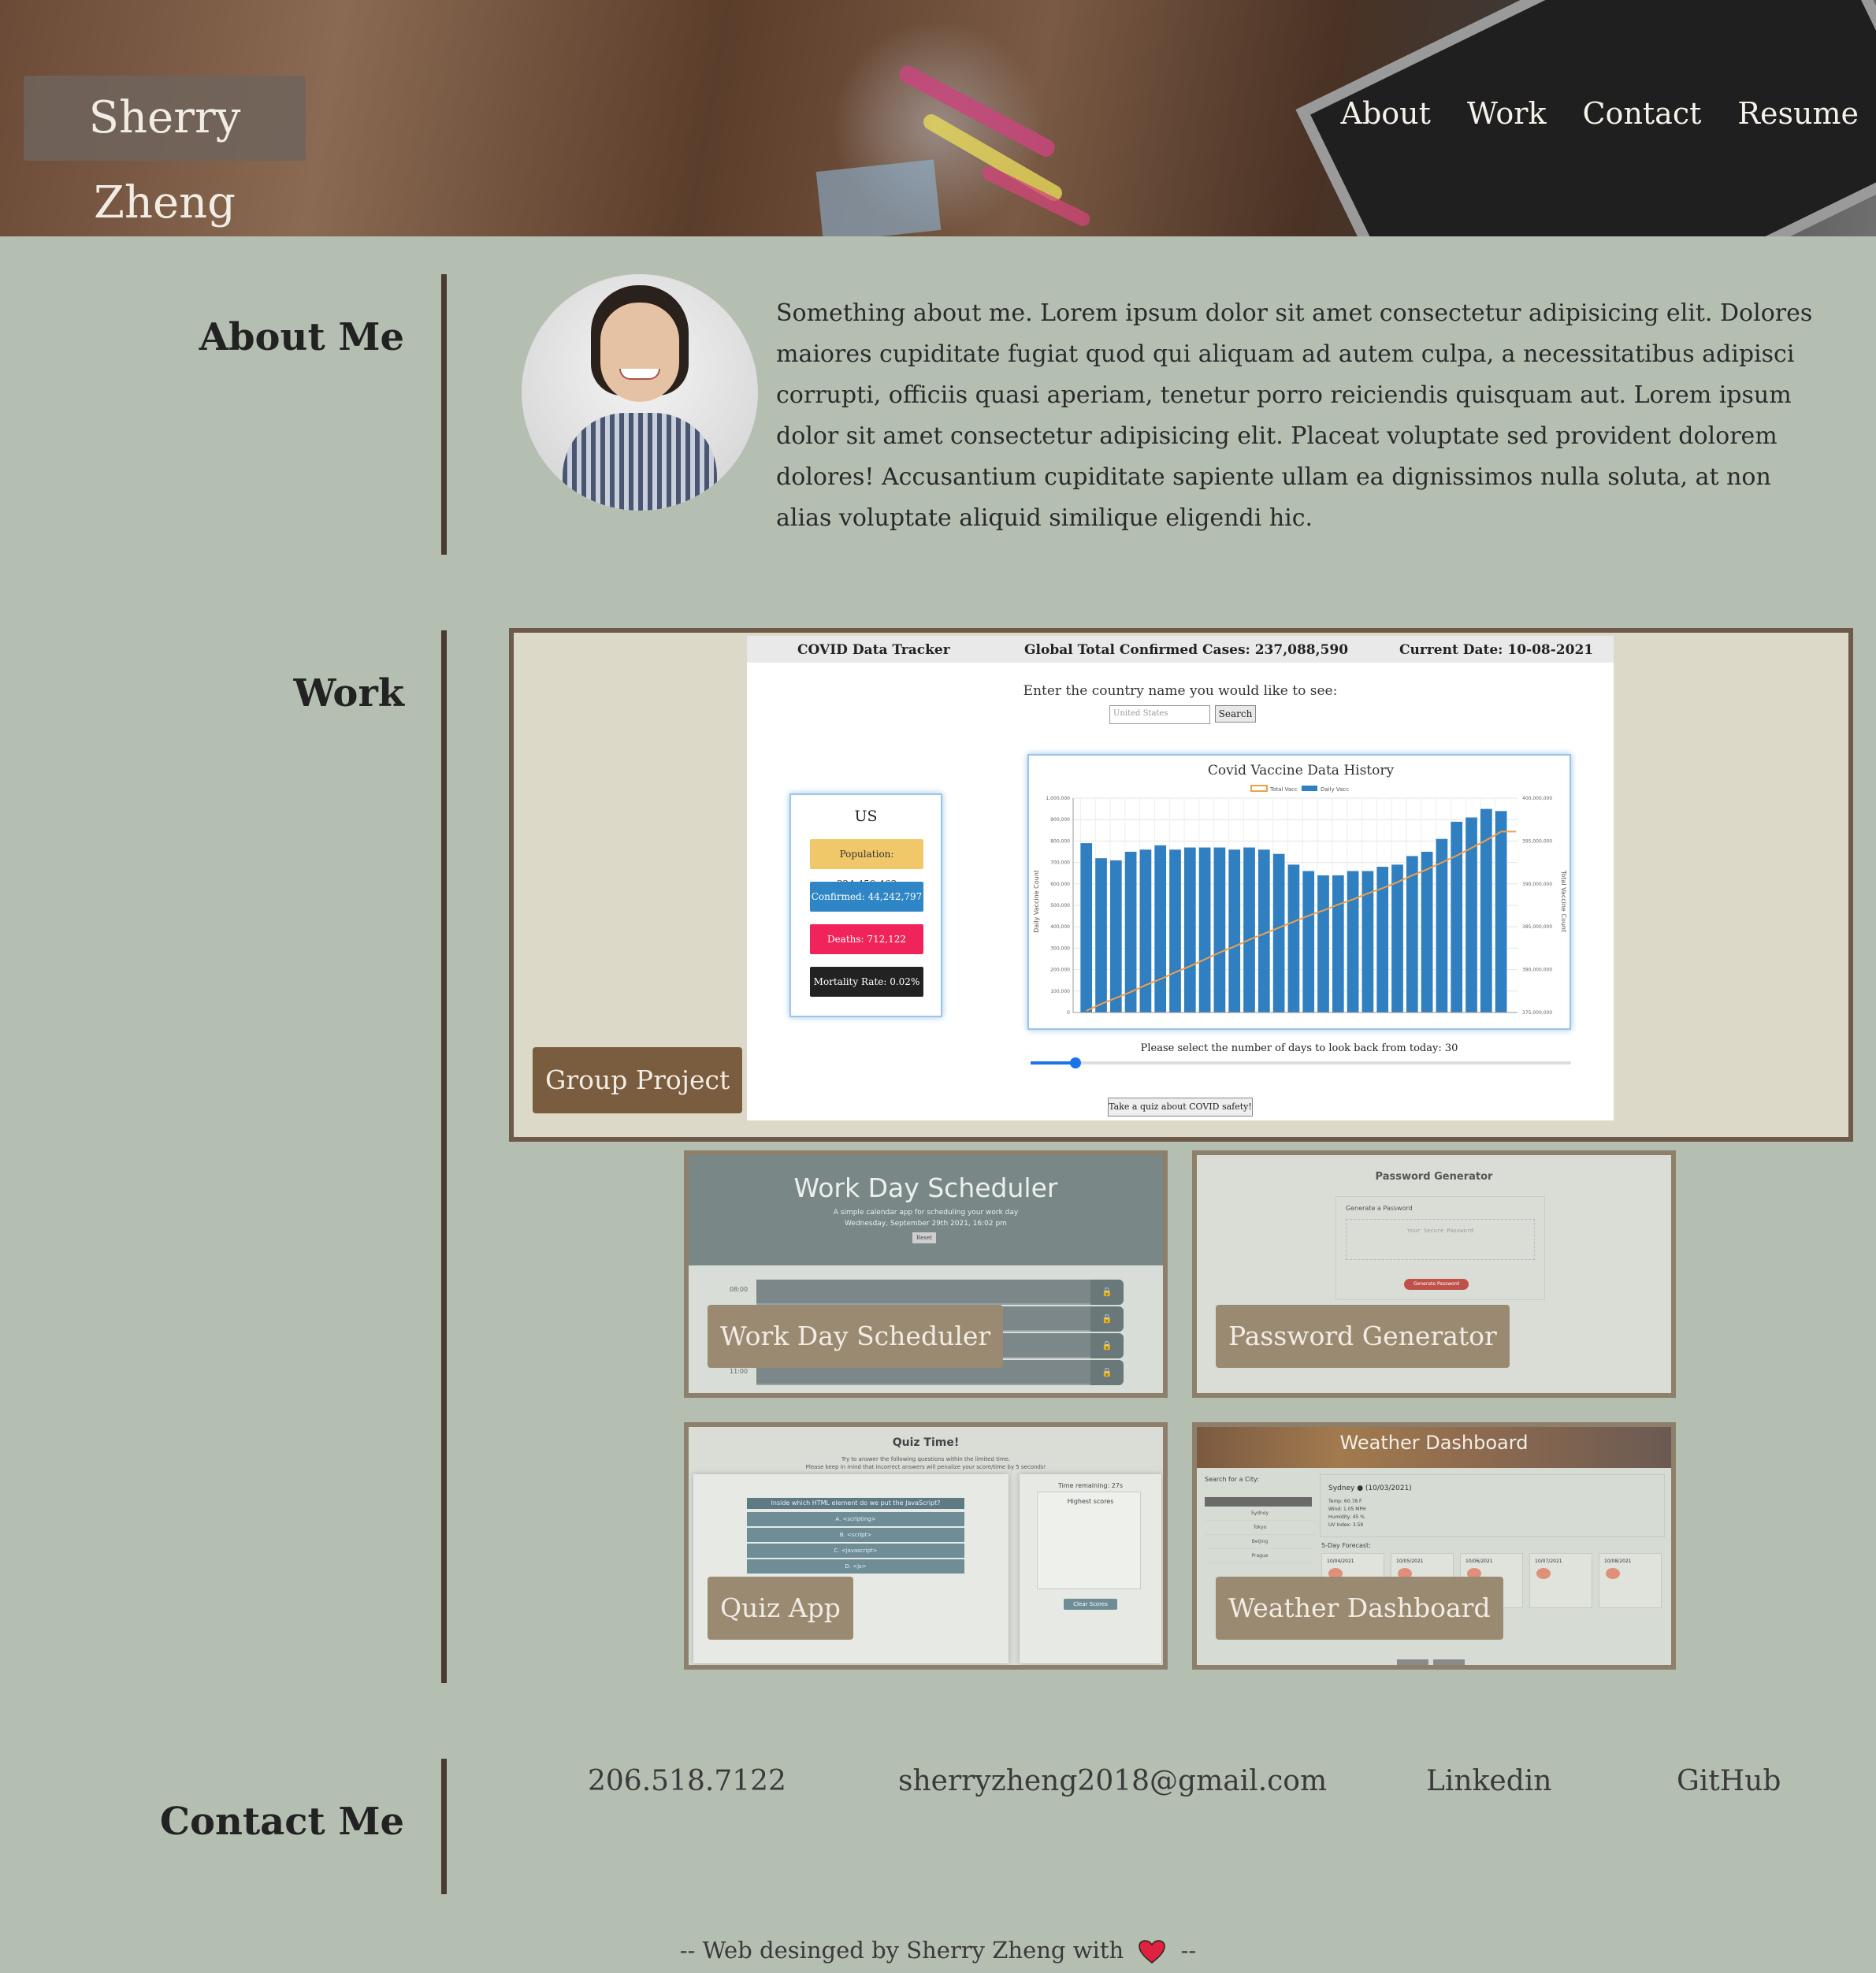  What do you see at coordinates (640, 462) in the screenshot?
I see `photo-body` at bounding box center [640, 462].